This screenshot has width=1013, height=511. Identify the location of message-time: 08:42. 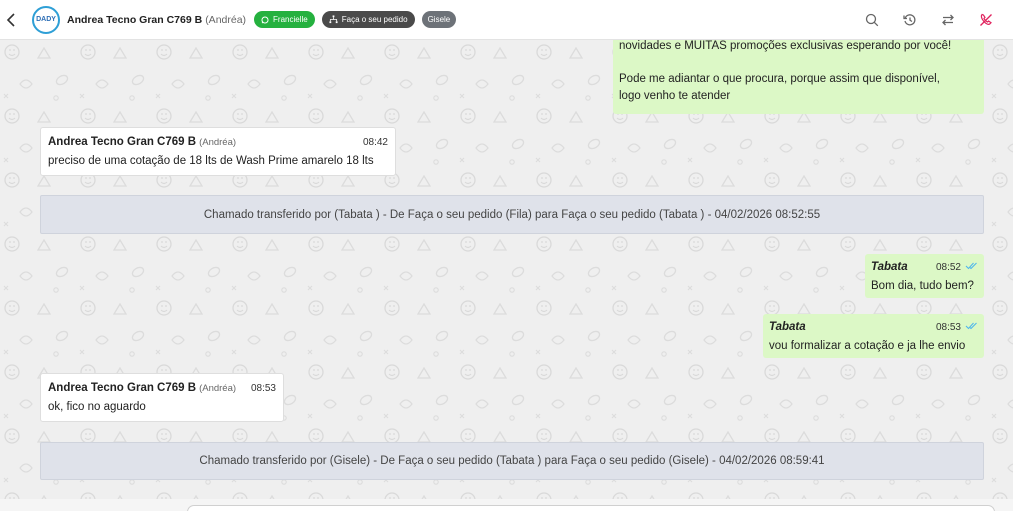
(375, 142).